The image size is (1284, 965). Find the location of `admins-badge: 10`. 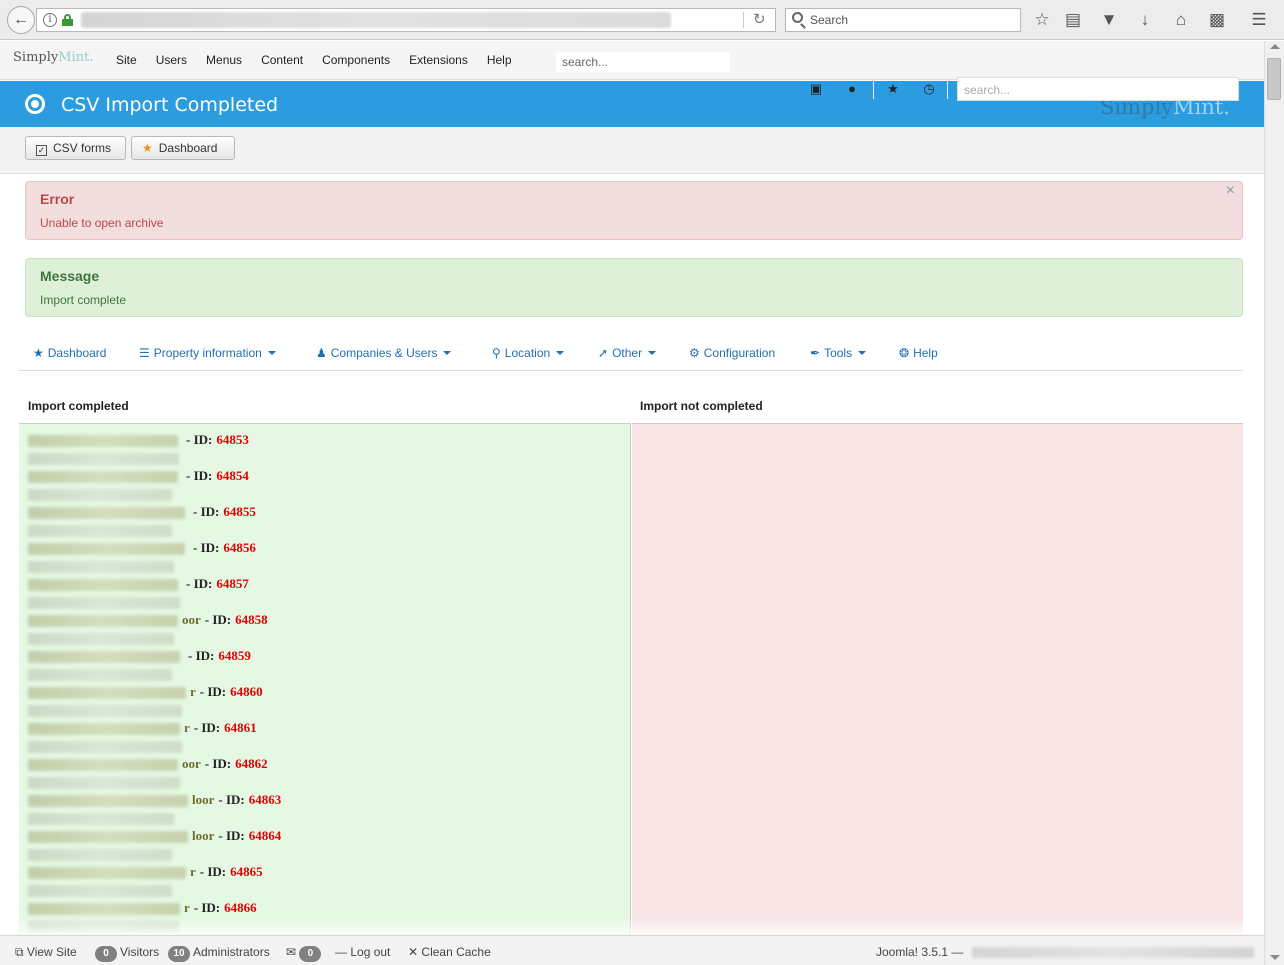

admins-badge: 10 is located at coordinates (179, 954).